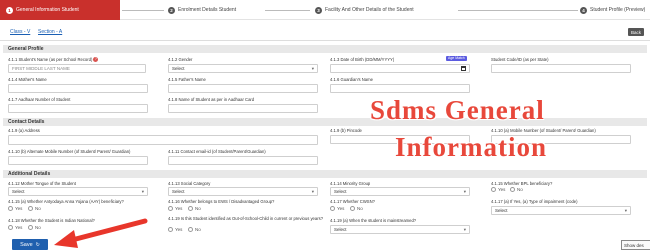 This screenshot has width=650, height=250. What do you see at coordinates (42, 183) in the screenshot?
I see `mother-tongue-label: 4.1.12 Mother Tongue of the Student` at bounding box center [42, 183].